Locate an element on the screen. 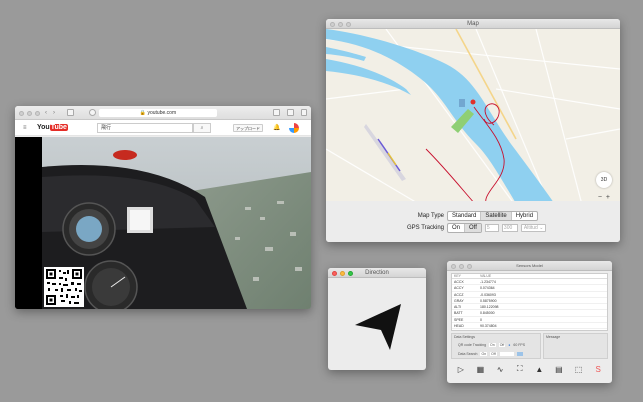 This screenshot has width=643, height=402. gps-select-value: Altitud is located at coordinates (530, 228).